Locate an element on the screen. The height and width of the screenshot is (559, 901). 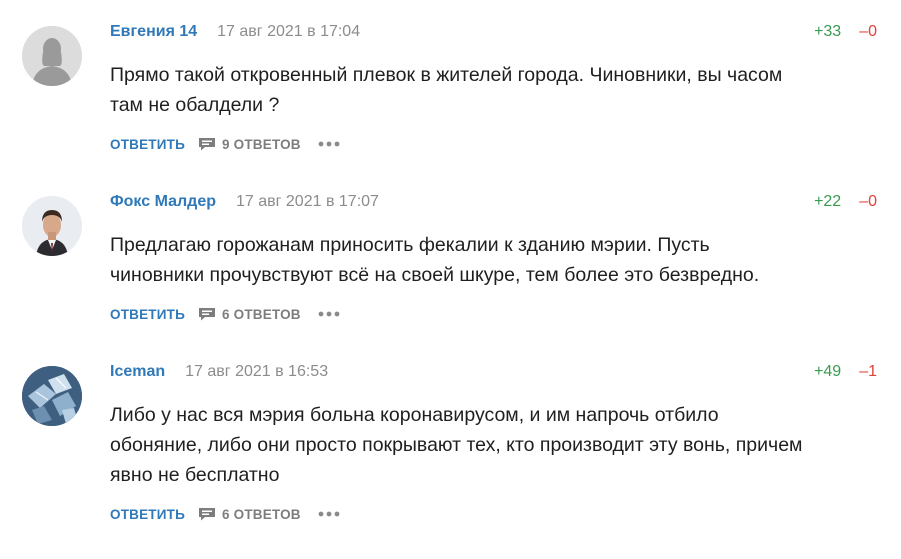
comment-meta: Фокс Малдер 17 авг 2021 в 17:07 is located at coordinates (244, 202).